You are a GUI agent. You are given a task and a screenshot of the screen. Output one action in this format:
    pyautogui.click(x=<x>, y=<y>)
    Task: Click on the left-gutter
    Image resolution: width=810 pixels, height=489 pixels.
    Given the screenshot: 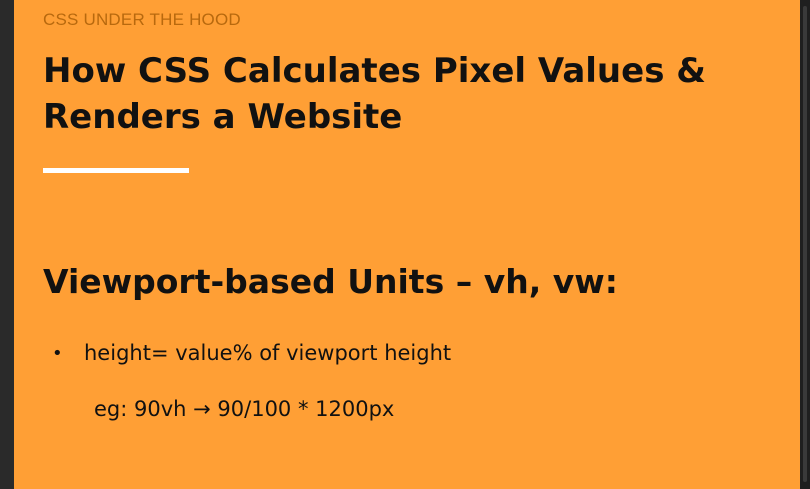 What is the action you would take?
    pyautogui.click(x=7, y=244)
    